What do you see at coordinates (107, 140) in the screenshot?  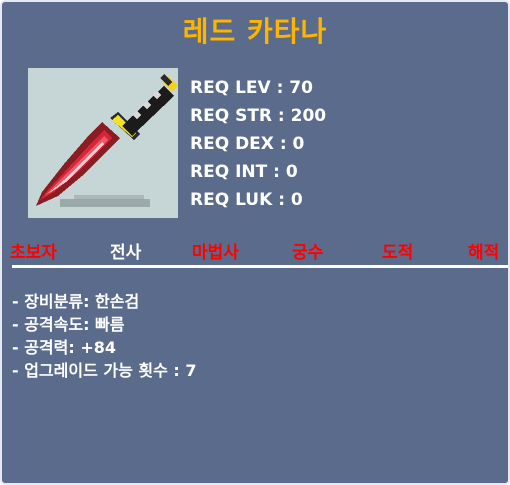 I see `red-katana-icon` at bounding box center [107, 140].